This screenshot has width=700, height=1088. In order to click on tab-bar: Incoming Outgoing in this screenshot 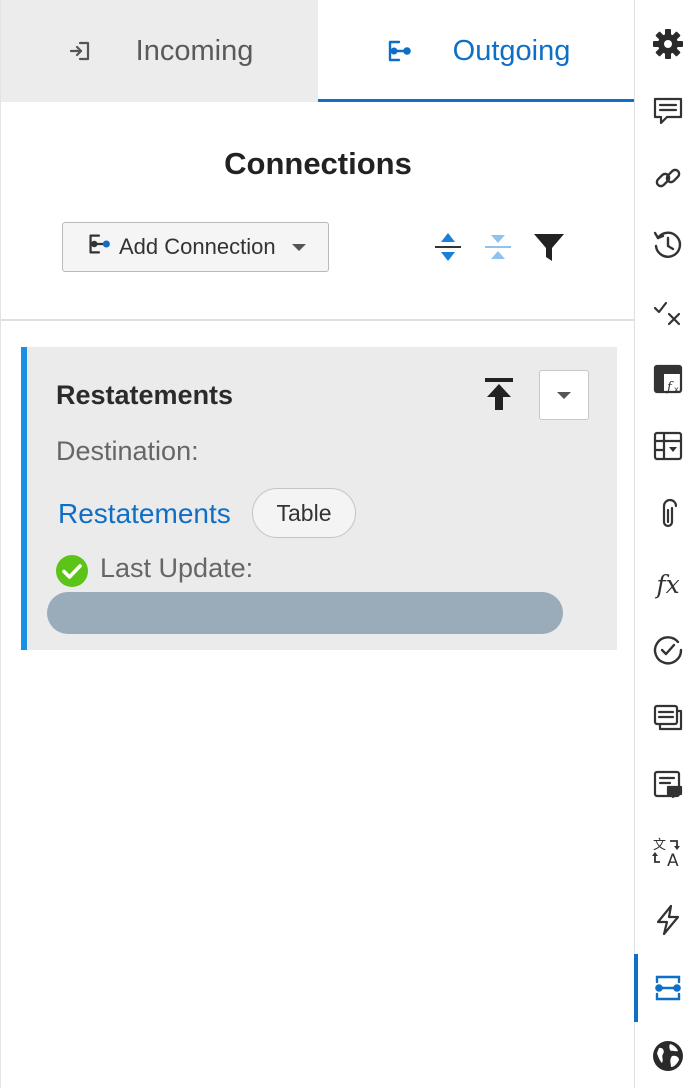, I will do `click(318, 51)`.